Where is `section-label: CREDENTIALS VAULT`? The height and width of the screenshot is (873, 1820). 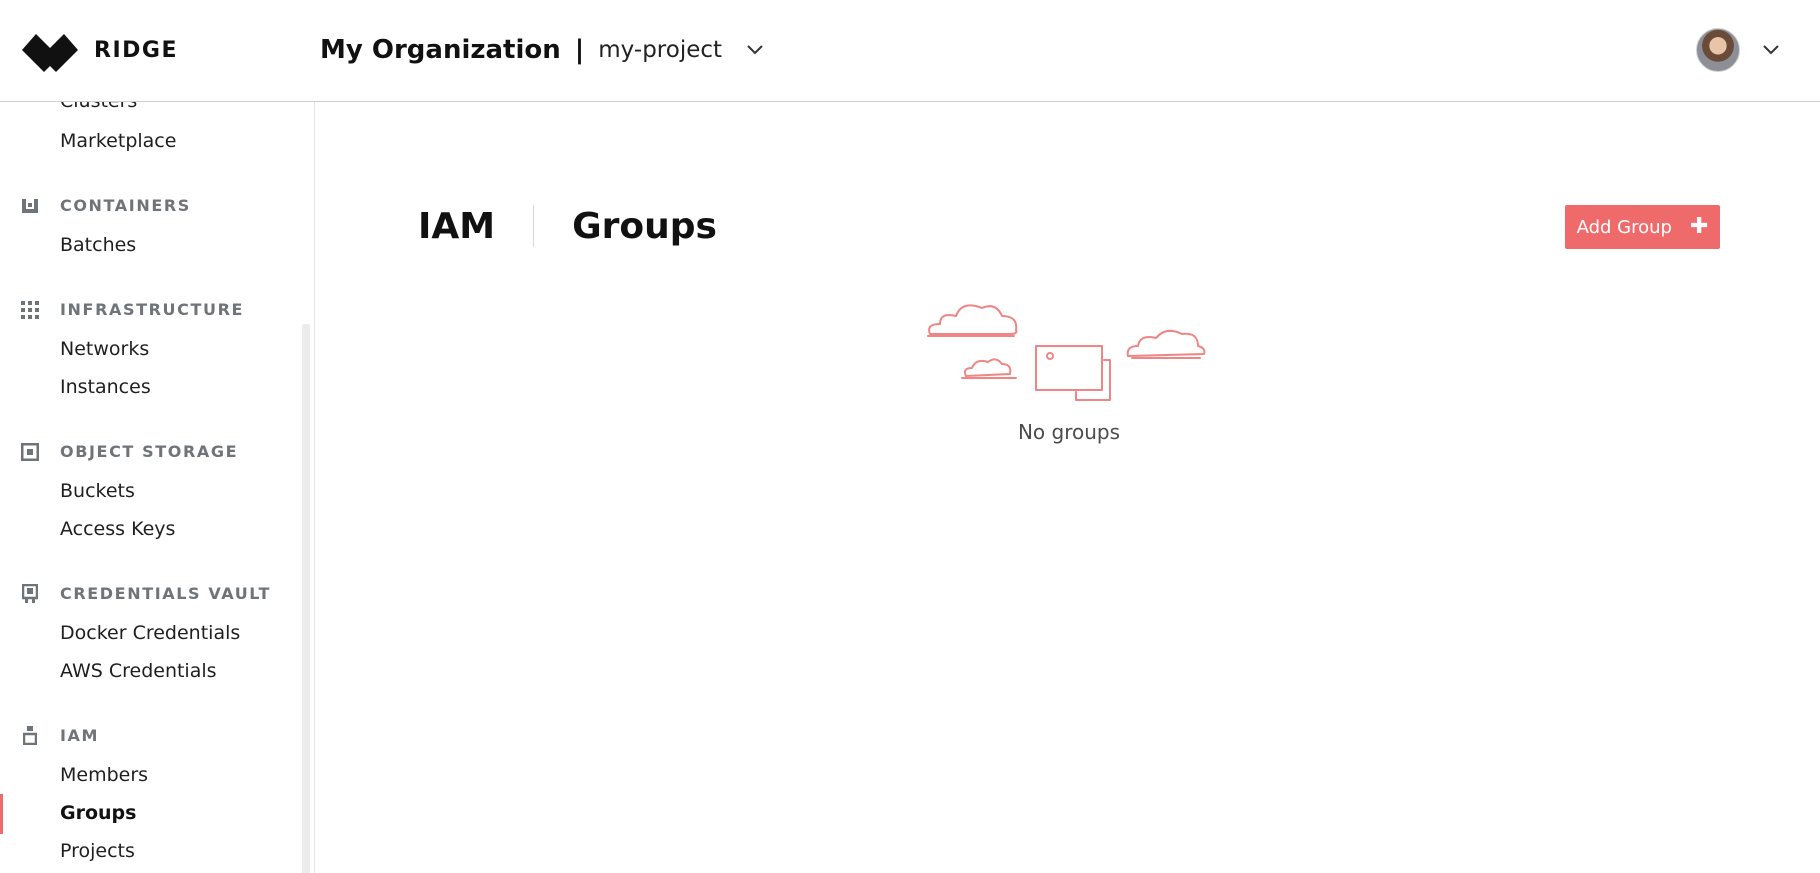 section-label: CREDENTIALS VAULT is located at coordinates (165, 593).